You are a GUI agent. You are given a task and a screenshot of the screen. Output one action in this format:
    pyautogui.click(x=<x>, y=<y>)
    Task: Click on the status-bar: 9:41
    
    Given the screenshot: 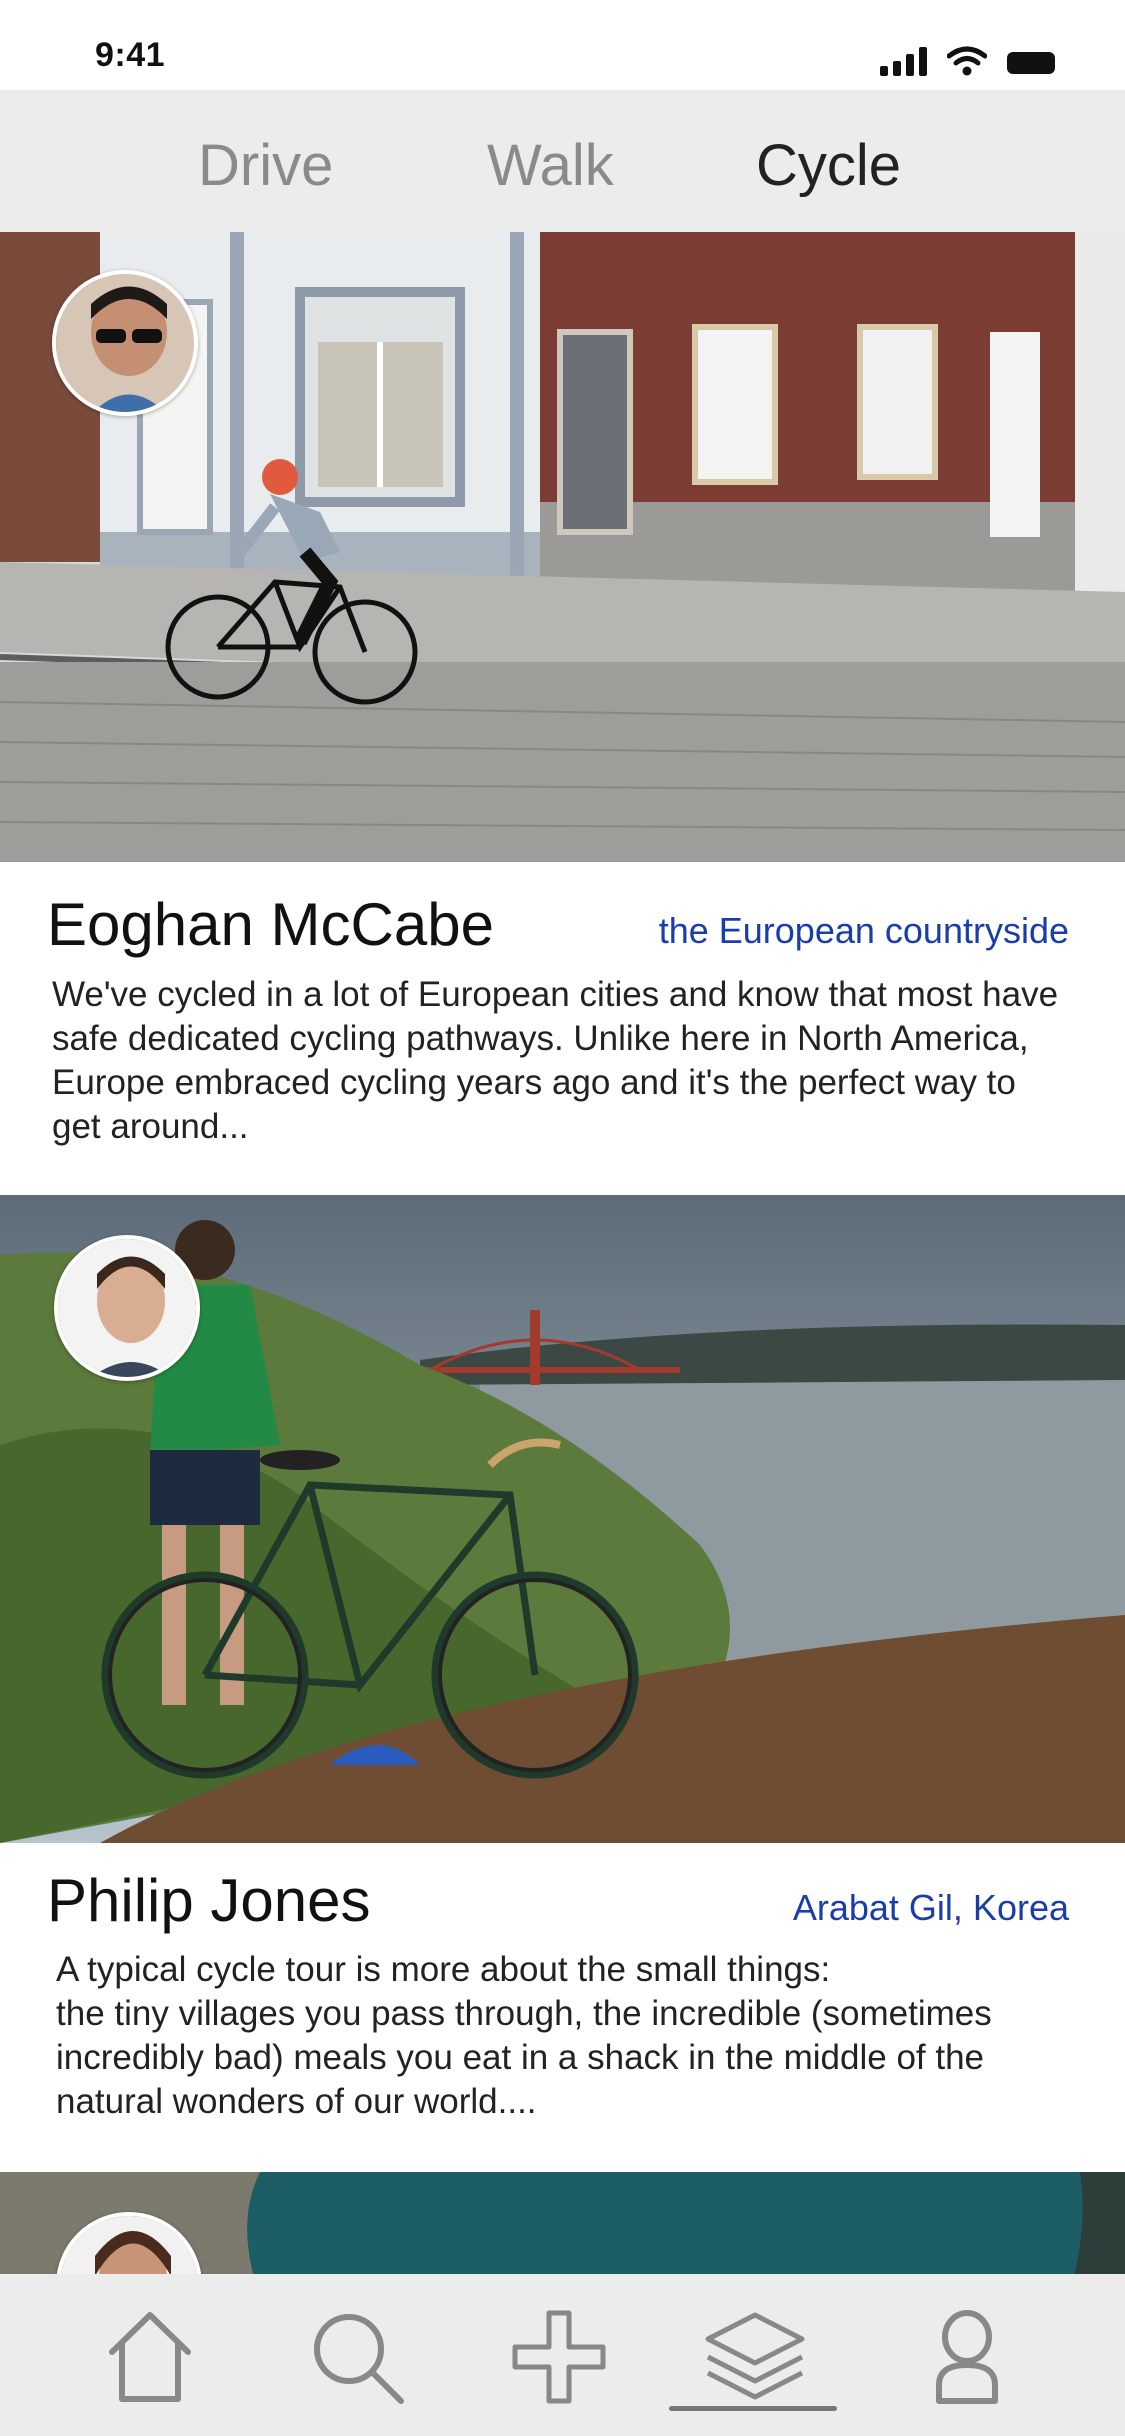 What is the action you would take?
    pyautogui.click(x=562, y=45)
    